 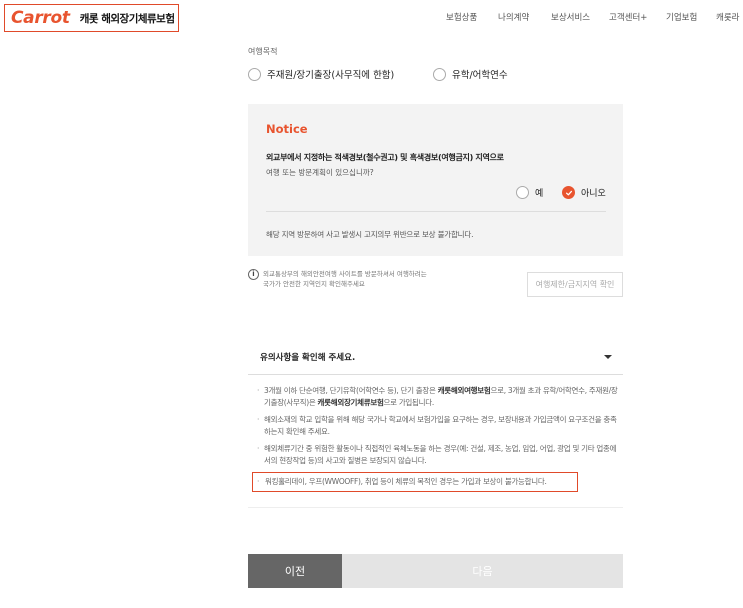 What do you see at coordinates (539, 194) in the screenshot?
I see `answer-yes-label: 예` at bounding box center [539, 194].